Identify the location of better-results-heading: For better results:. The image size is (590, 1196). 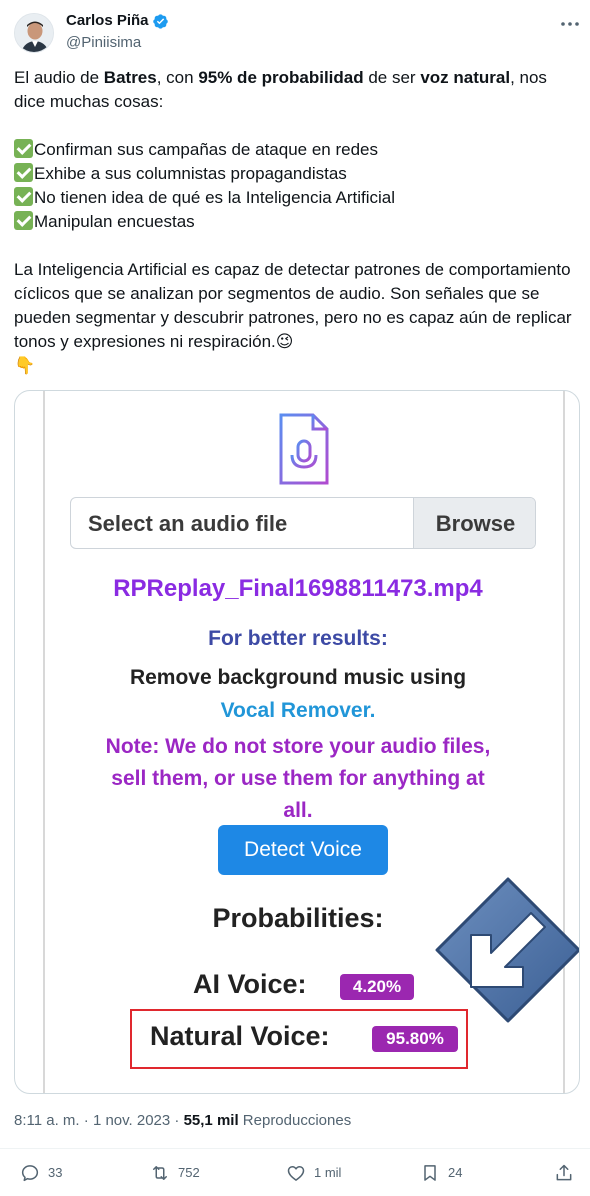
(298, 638).